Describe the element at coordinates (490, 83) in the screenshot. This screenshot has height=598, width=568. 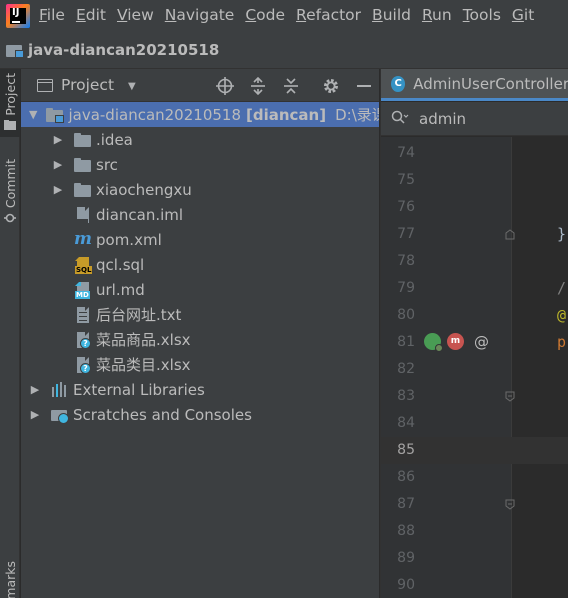
I see `editor-tab-title: AdminUserController` at that location.